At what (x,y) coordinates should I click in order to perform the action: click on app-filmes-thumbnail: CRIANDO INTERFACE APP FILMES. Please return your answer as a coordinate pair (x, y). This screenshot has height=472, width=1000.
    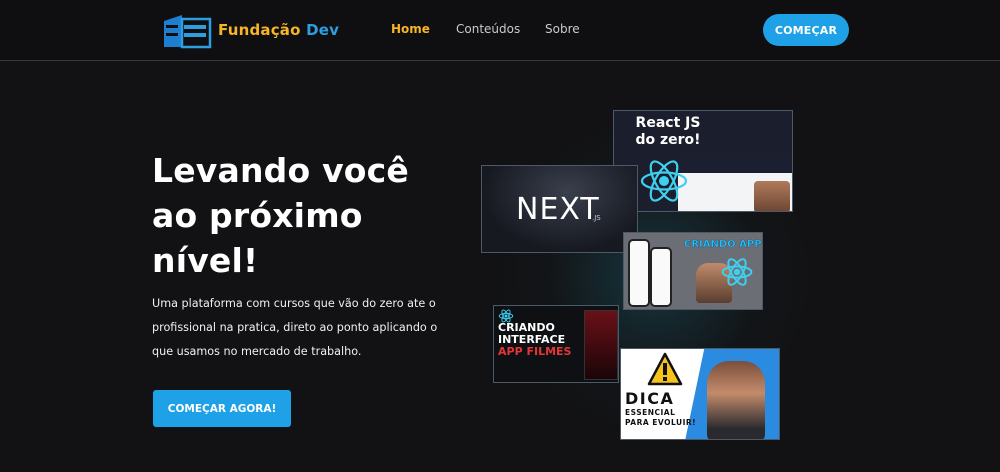
    Looking at the image, I should click on (556, 344).